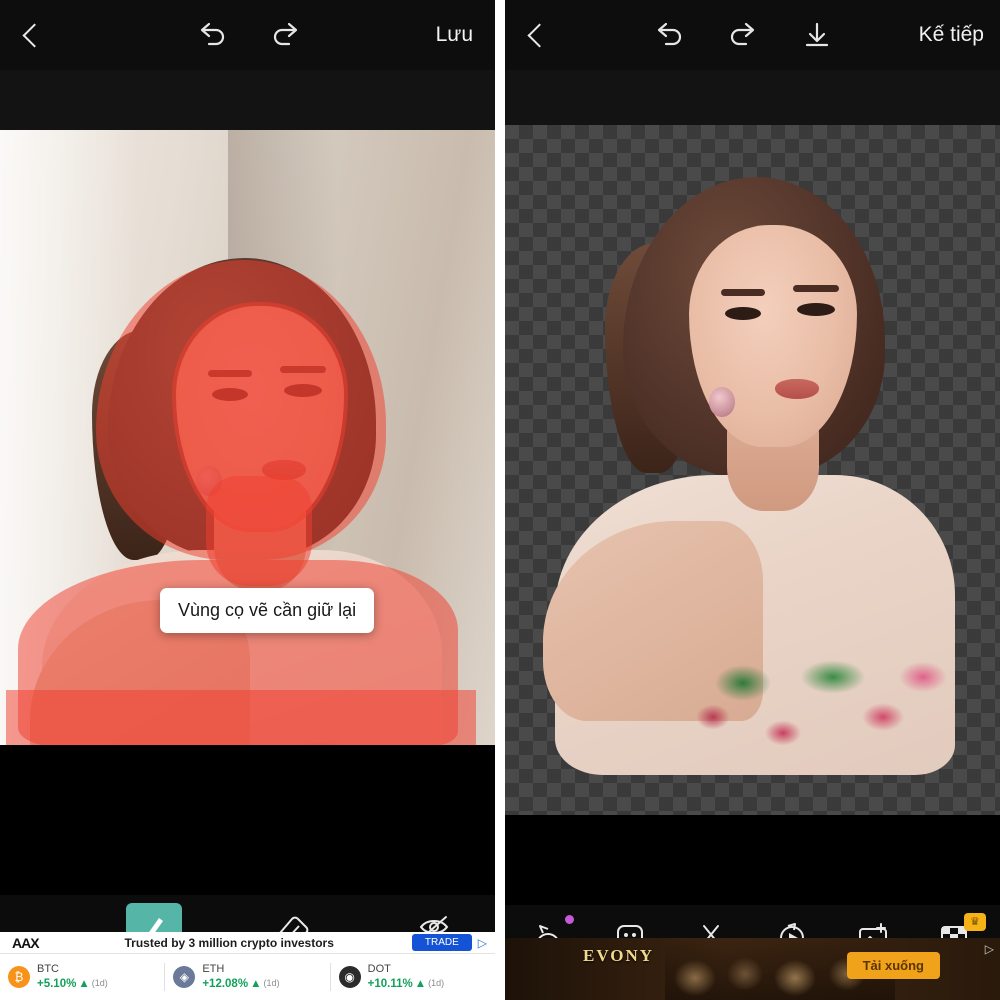 Image resolution: width=1000 pixels, height=1000 pixels. What do you see at coordinates (893, 965) in the screenshot?
I see `download-ad-button: Tải xuống` at bounding box center [893, 965].